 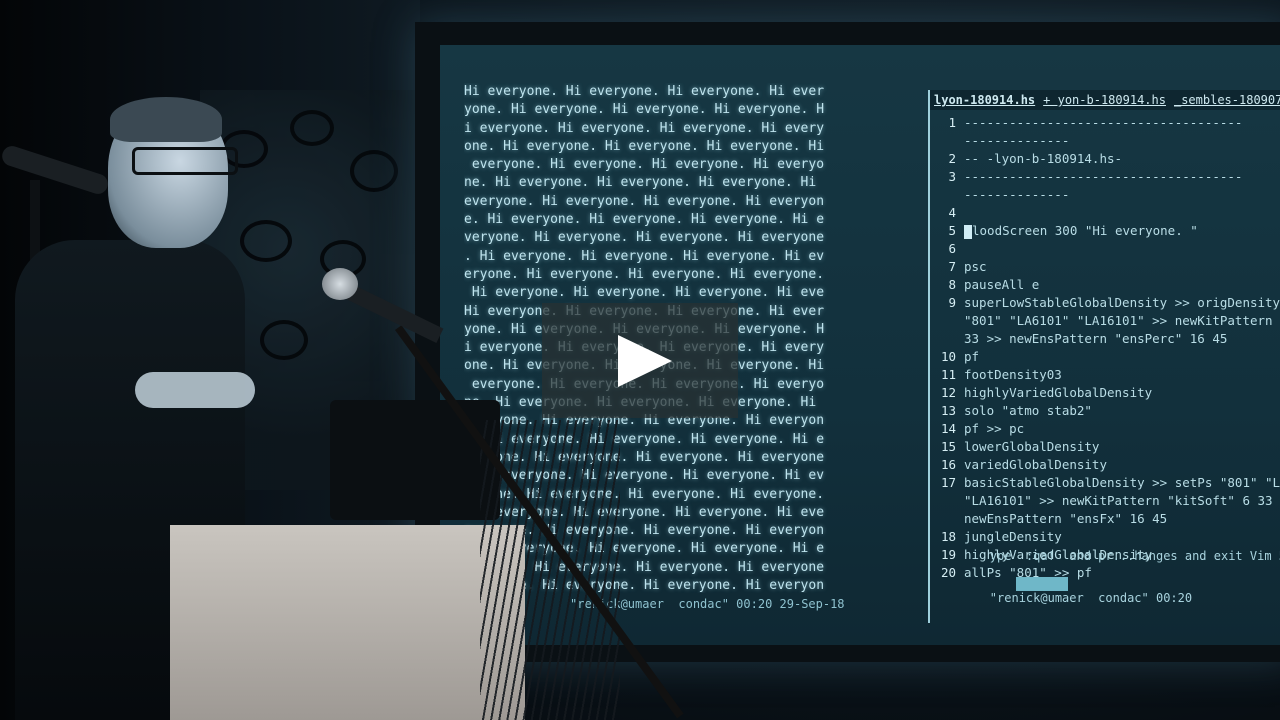 I want to click on play-button, so click(x=640, y=360).